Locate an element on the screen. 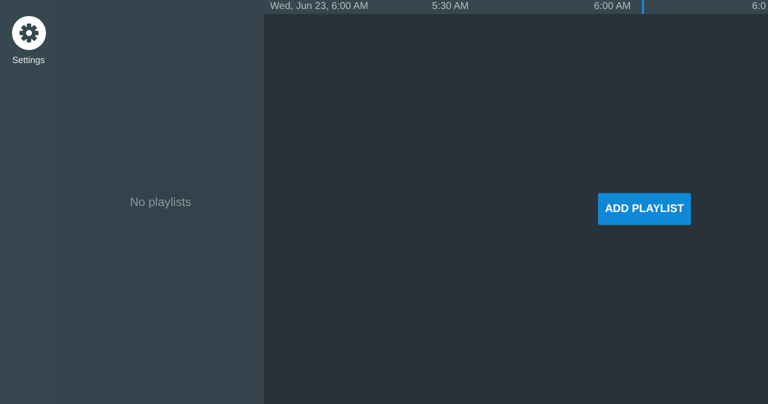 Image resolution: width=768 pixels, height=404 pixels. date-label: Wed, Jun 23, 6:00 AM is located at coordinates (319, 7).